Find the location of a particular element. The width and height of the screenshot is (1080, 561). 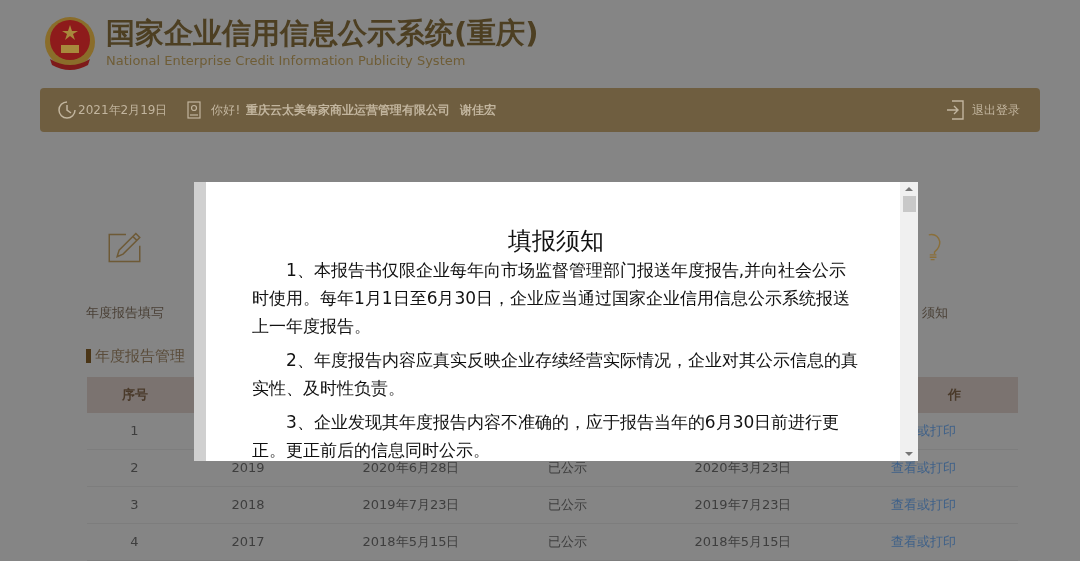

site-subtitle: National Enterprise Credit Information Publicity System is located at coordinates (286, 61).